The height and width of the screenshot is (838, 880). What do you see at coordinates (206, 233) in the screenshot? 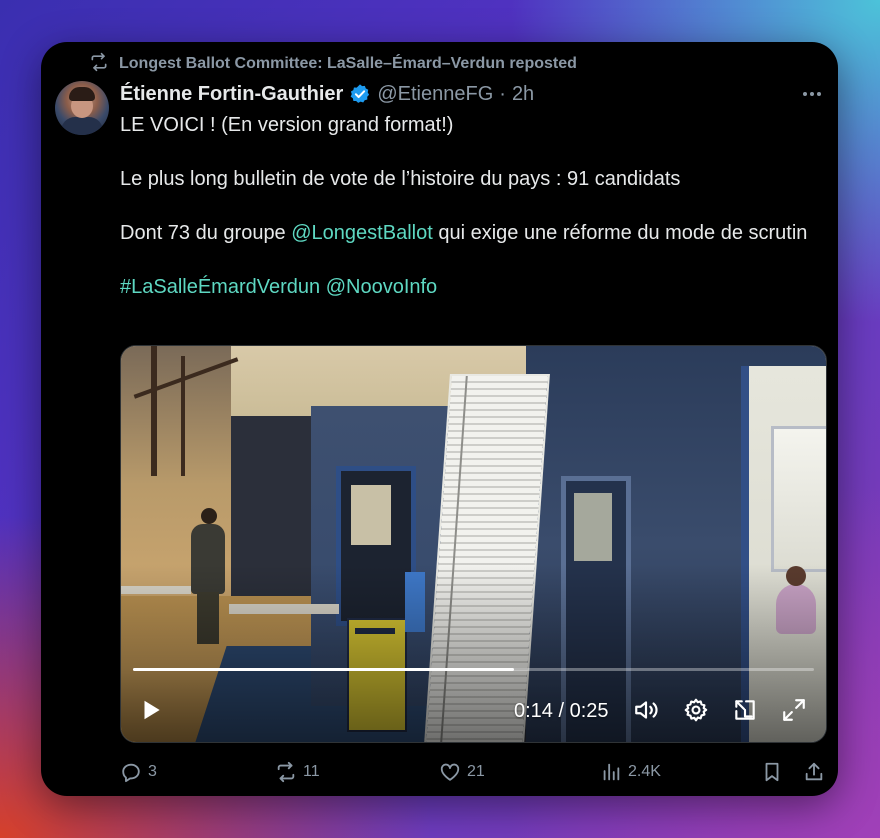
I see `tweet-text-segment: Dont 73 du groupe` at bounding box center [206, 233].